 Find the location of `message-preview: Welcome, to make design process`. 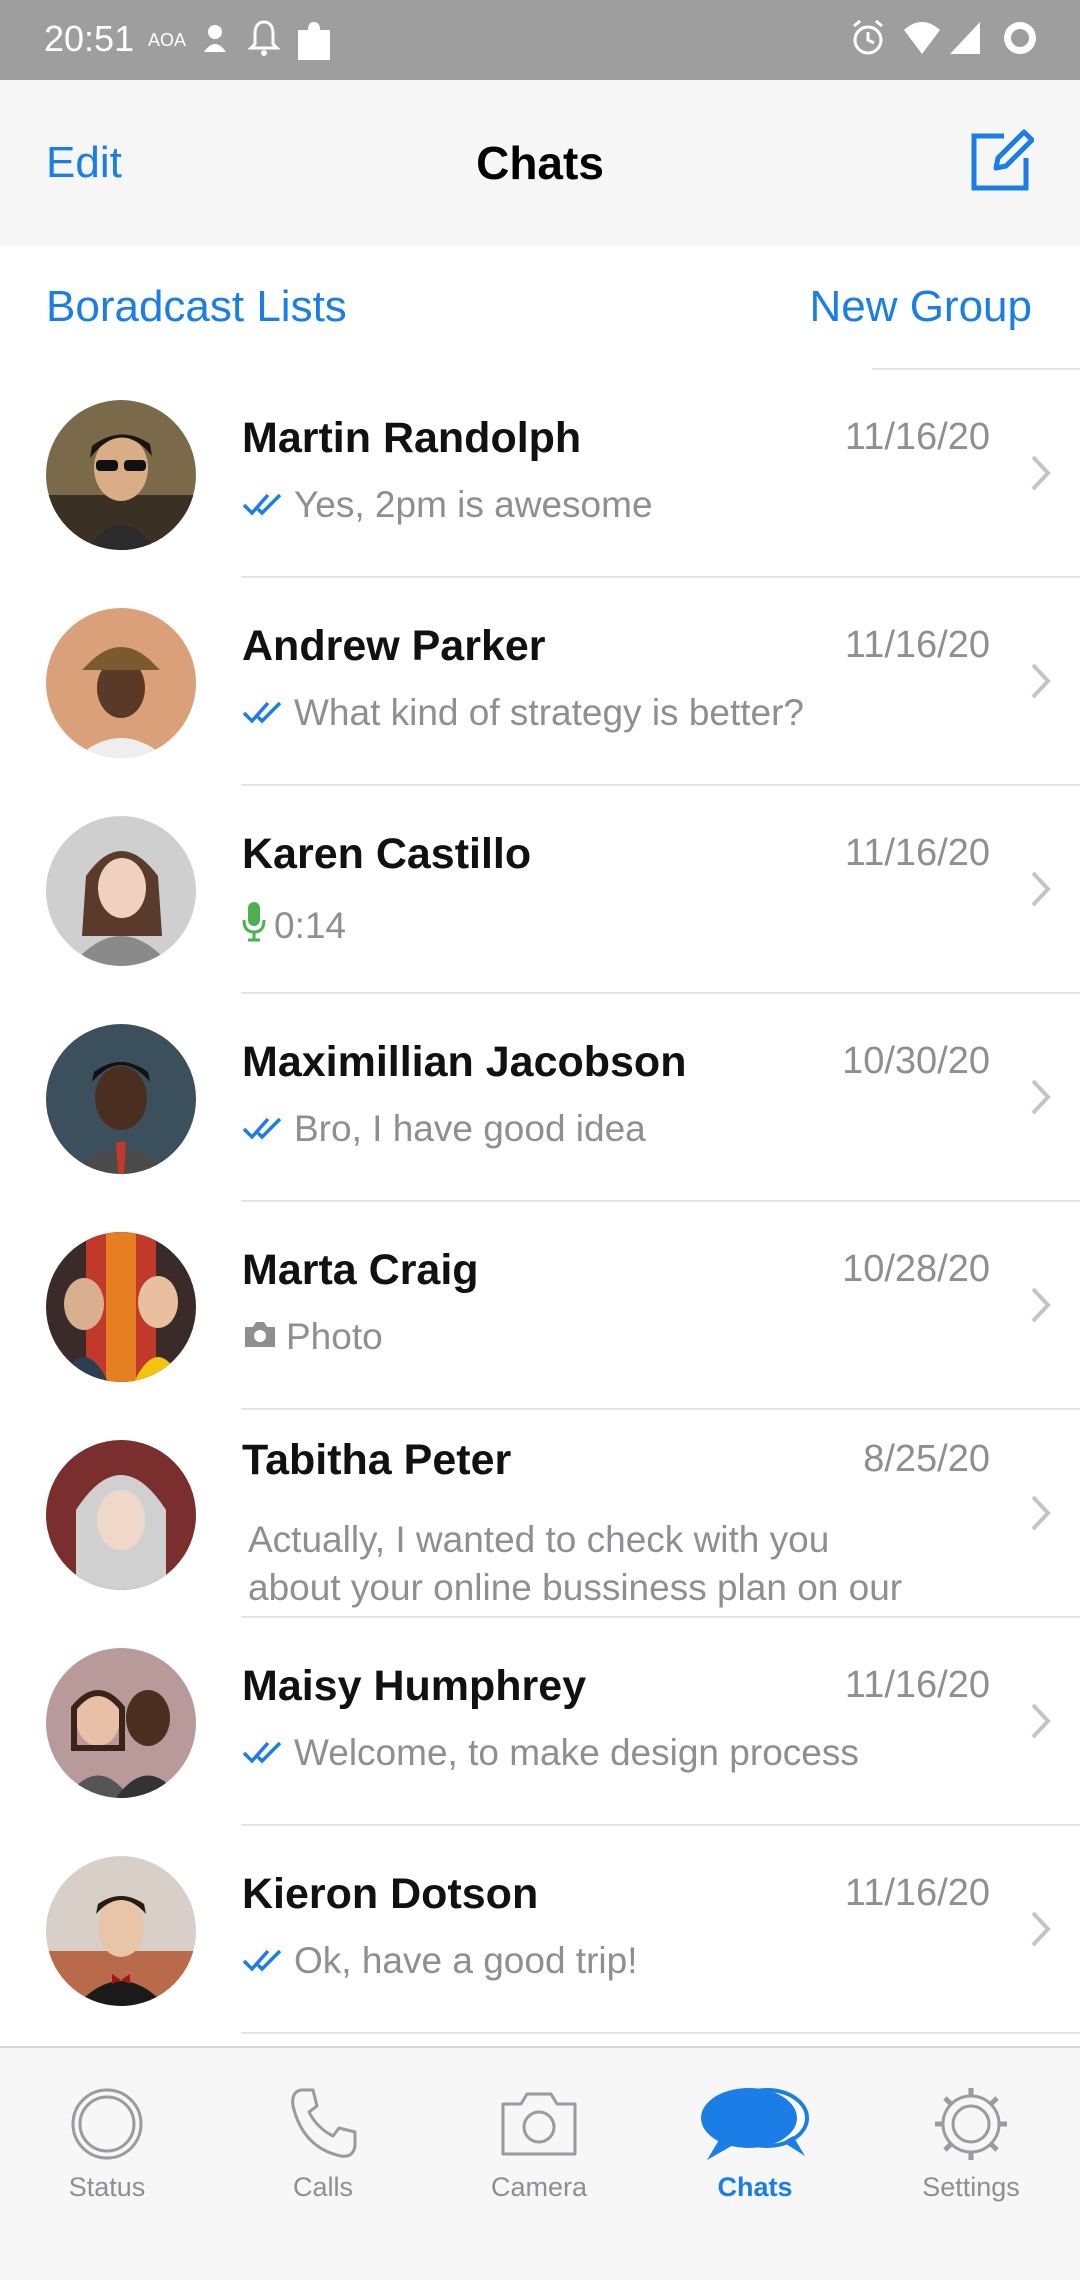

message-preview: Welcome, to make design process is located at coordinates (550, 1753).